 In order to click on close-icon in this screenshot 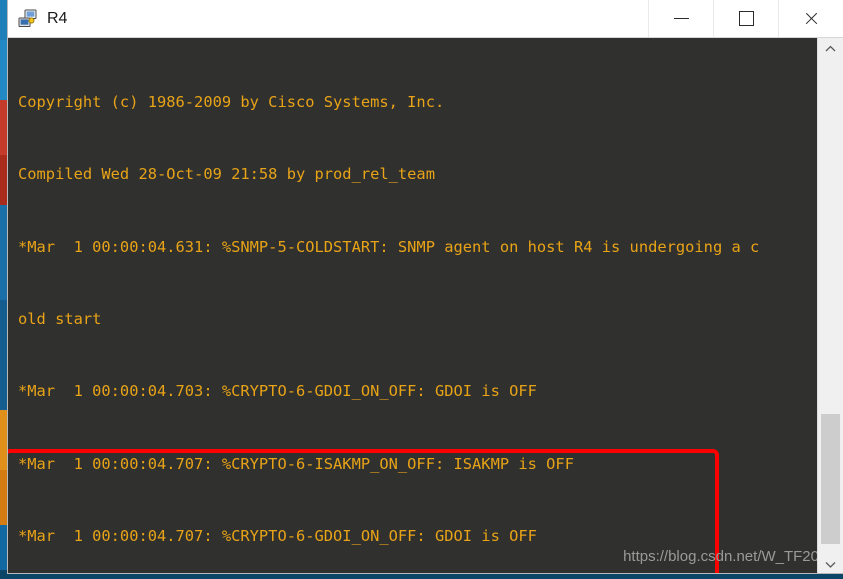, I will do `click(811, 18)`.